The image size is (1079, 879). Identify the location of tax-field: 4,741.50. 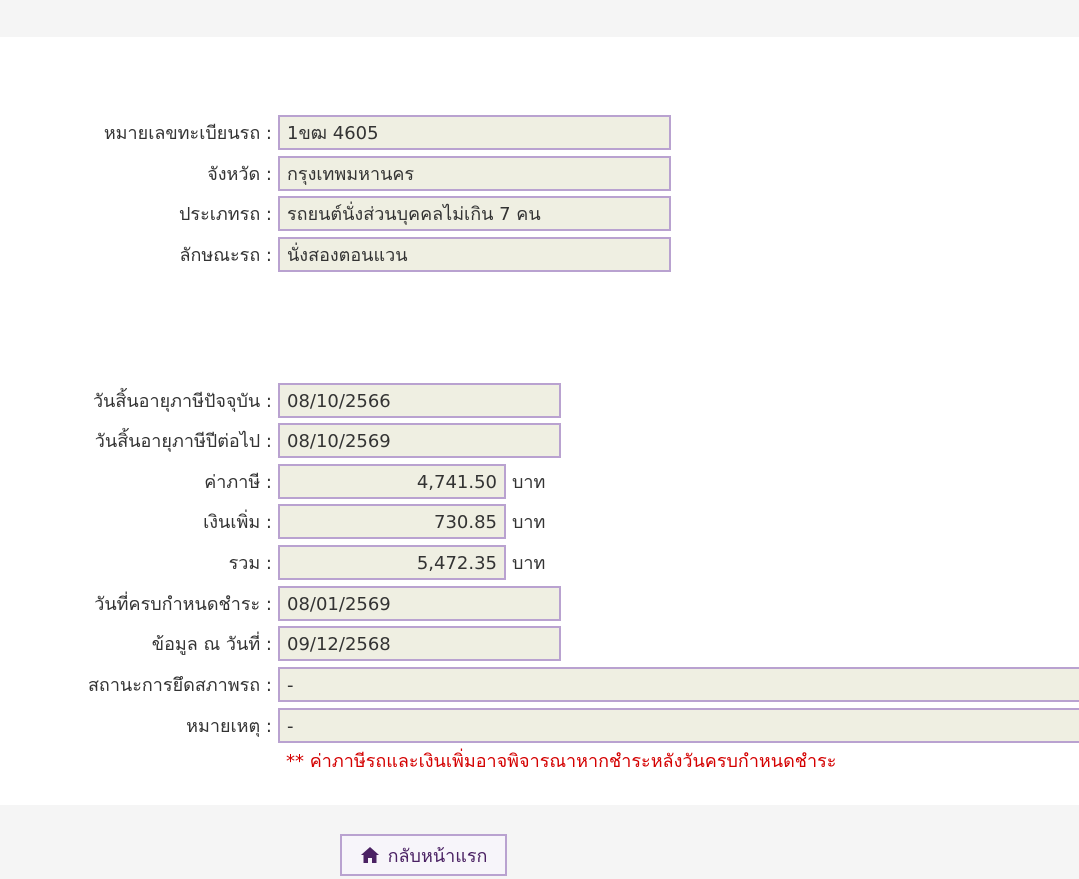
(392, 481).